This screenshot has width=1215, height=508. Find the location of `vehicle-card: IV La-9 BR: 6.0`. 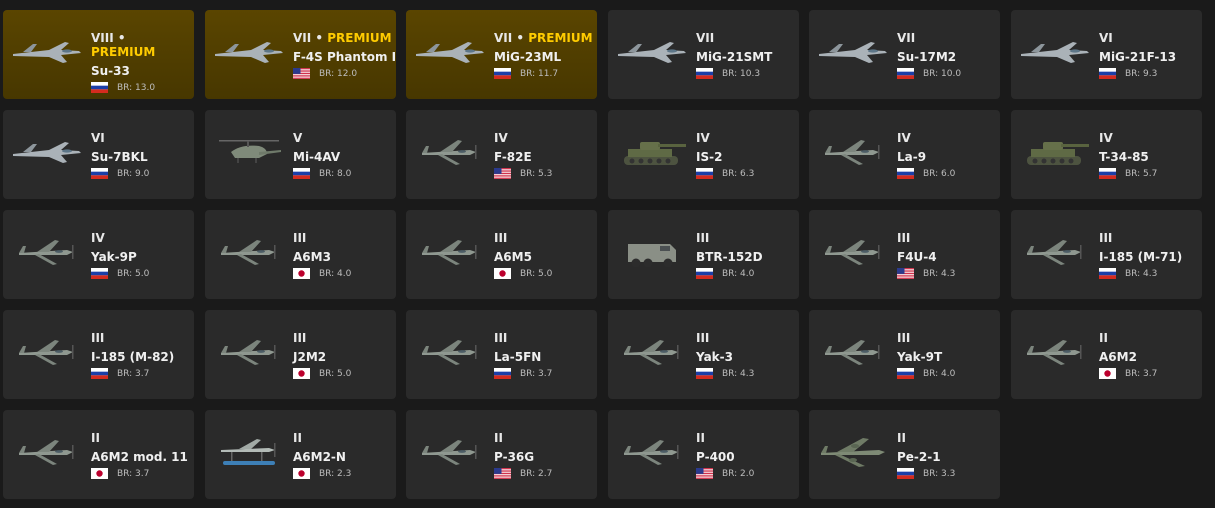

vehicle-card: IV La-9 BR: 6.0 is located at coordinates (904, 154).